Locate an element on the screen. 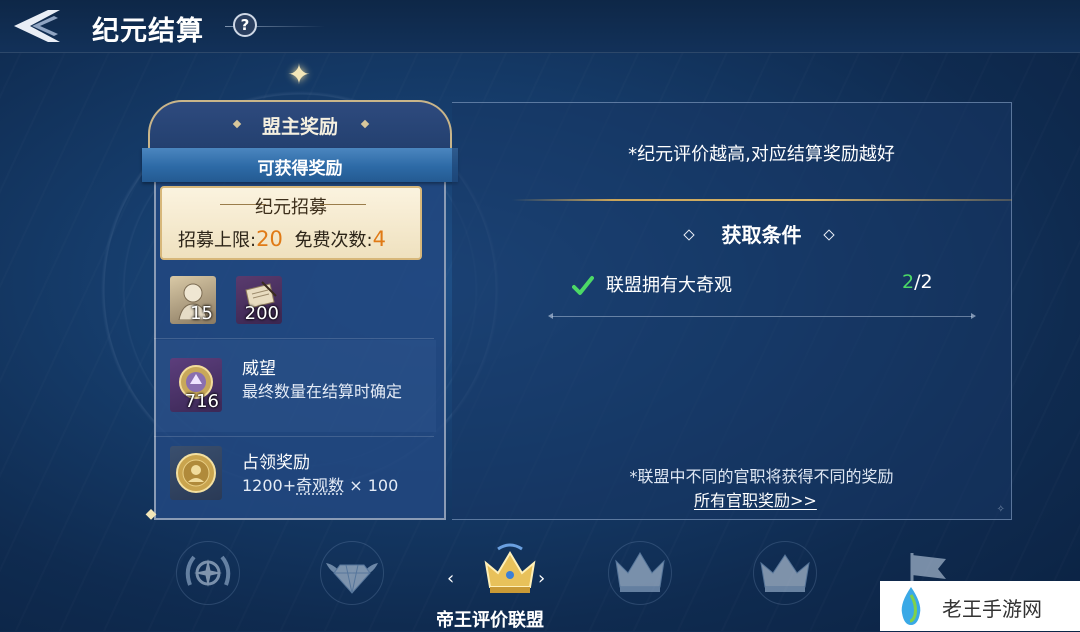 This screenshot has height=632, width=1080. recruit-limit-value: 20 is located at coordinates (269, 239).